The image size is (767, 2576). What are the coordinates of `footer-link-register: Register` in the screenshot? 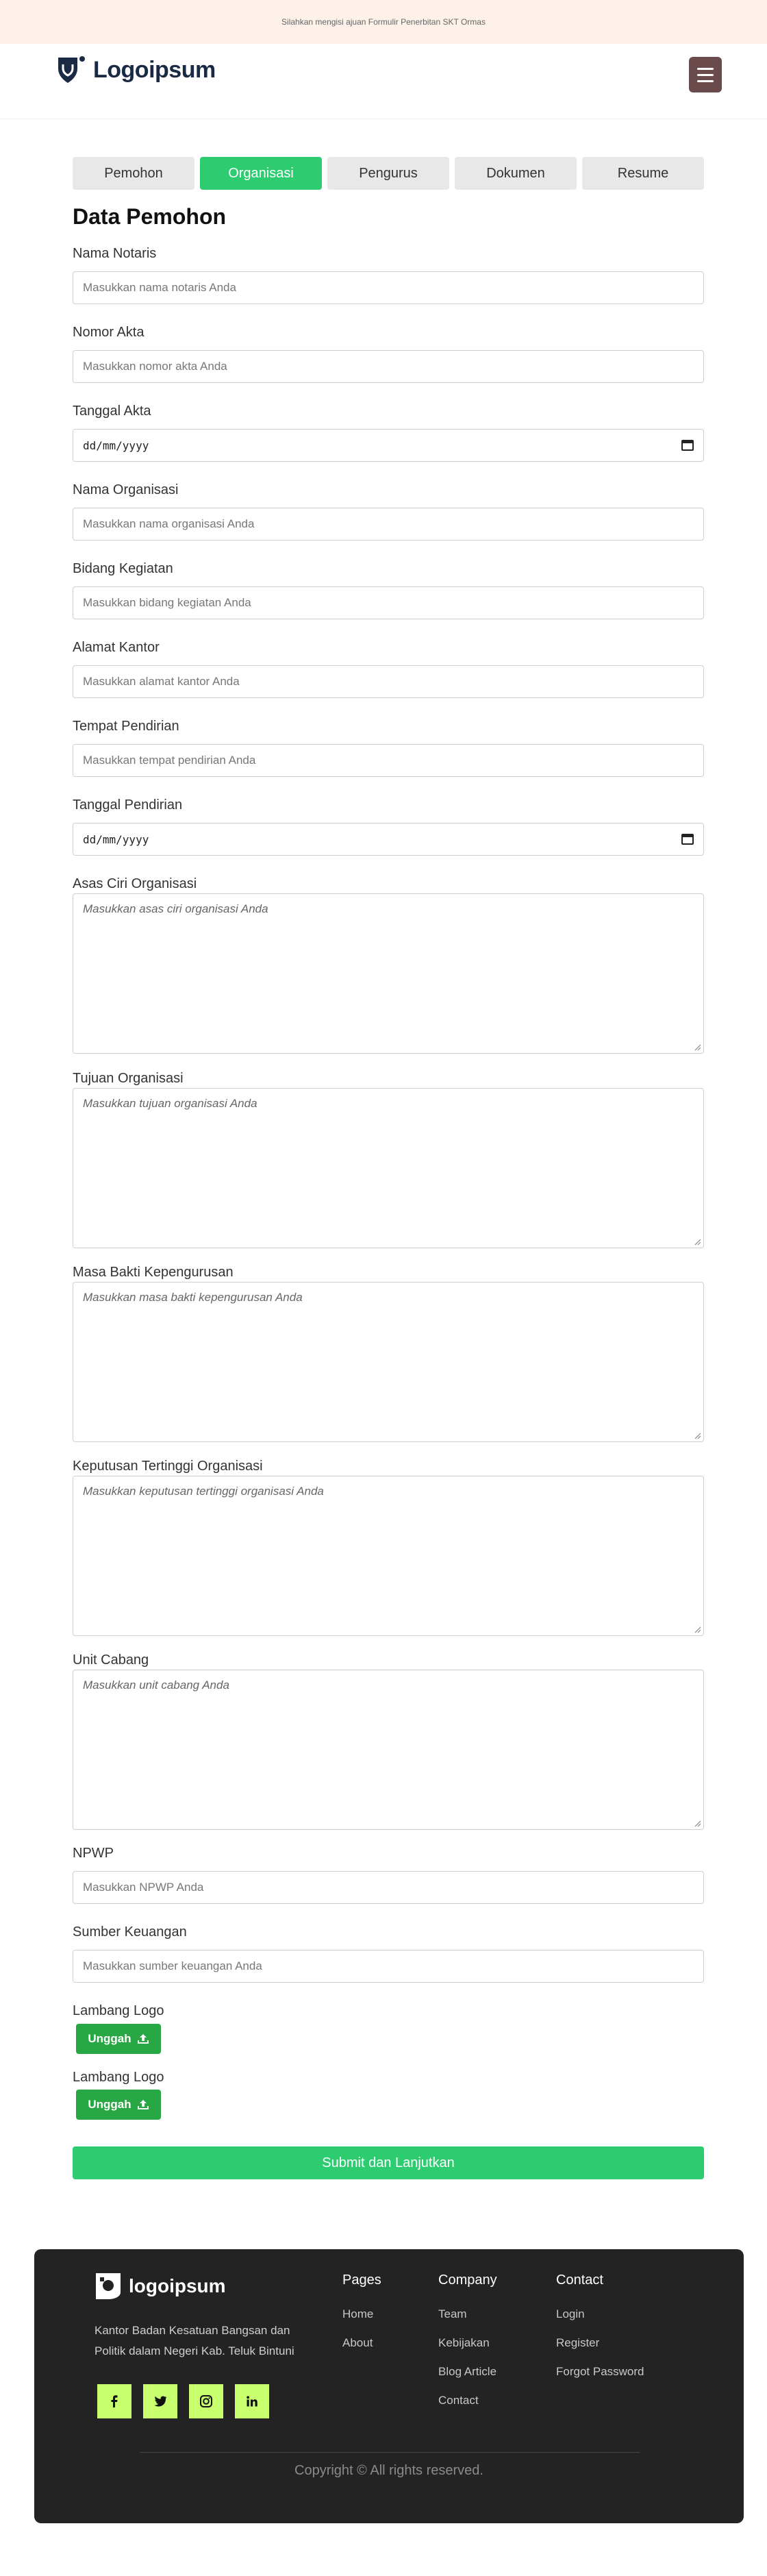 It's located at (600, 2343).